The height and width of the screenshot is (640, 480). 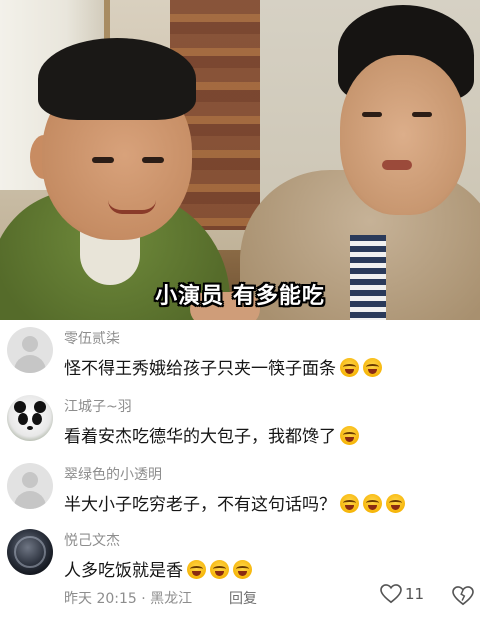 I want to click on moon-avatar-icon, so click(x=30, y=552).